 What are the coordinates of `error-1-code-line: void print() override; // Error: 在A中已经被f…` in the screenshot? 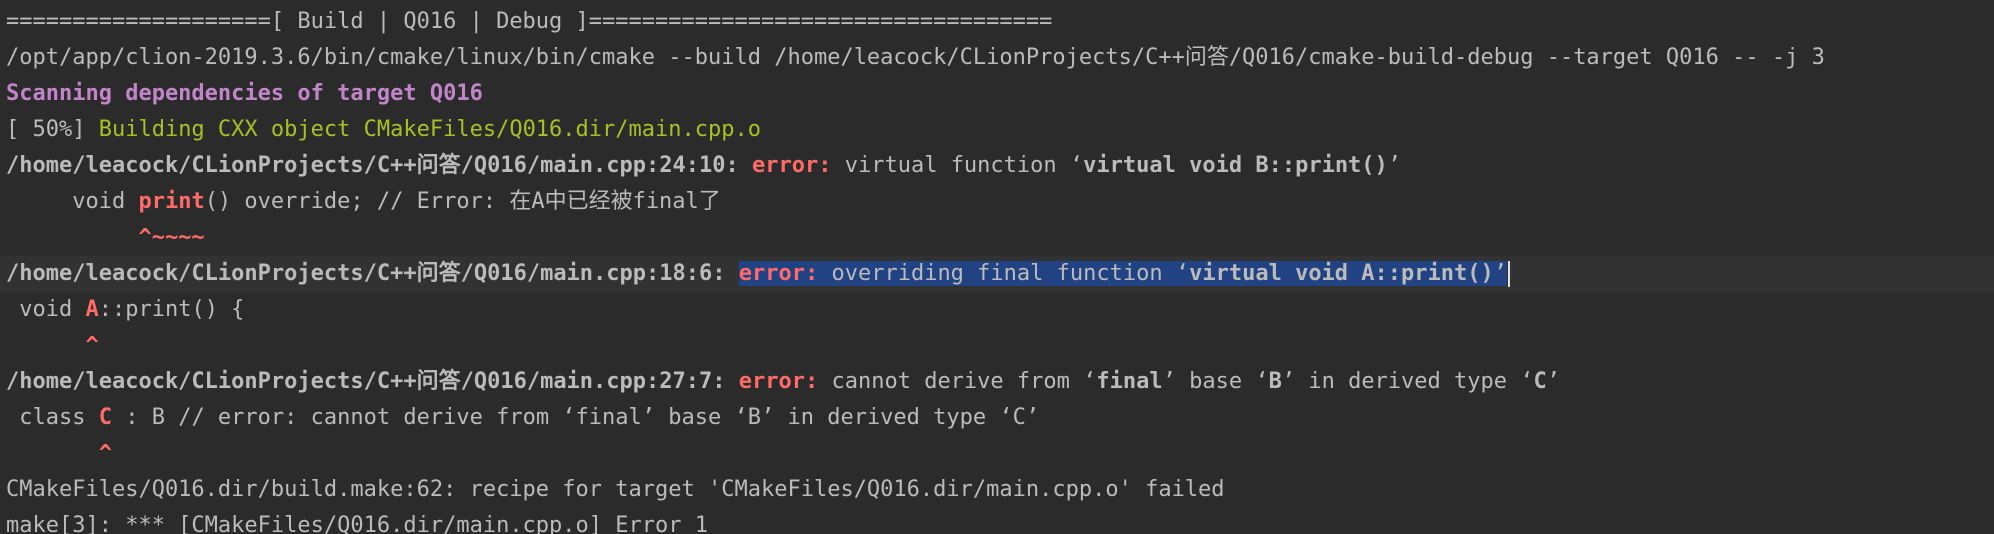 It's located at (363, 202).